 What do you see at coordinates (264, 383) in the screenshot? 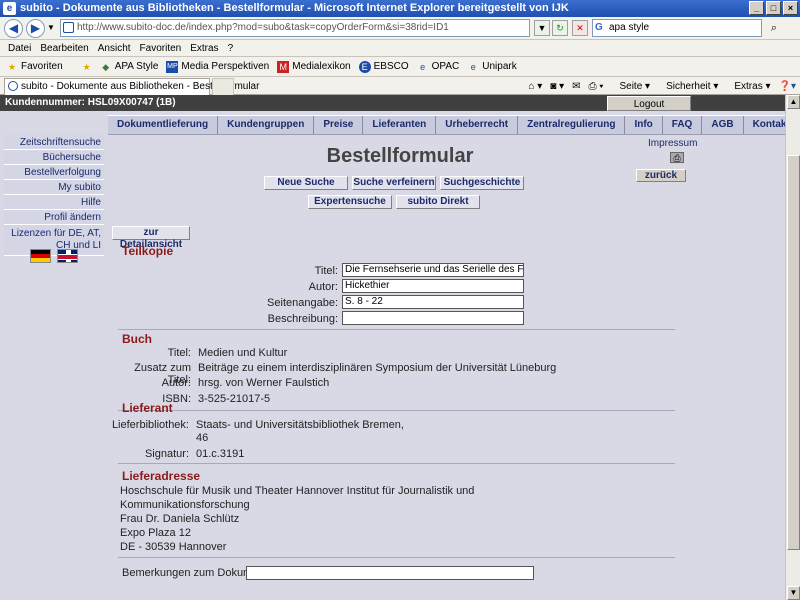
I see `buch-autor-value: hrsg. von Werner Faulstich` at bounding box center [264, 383].